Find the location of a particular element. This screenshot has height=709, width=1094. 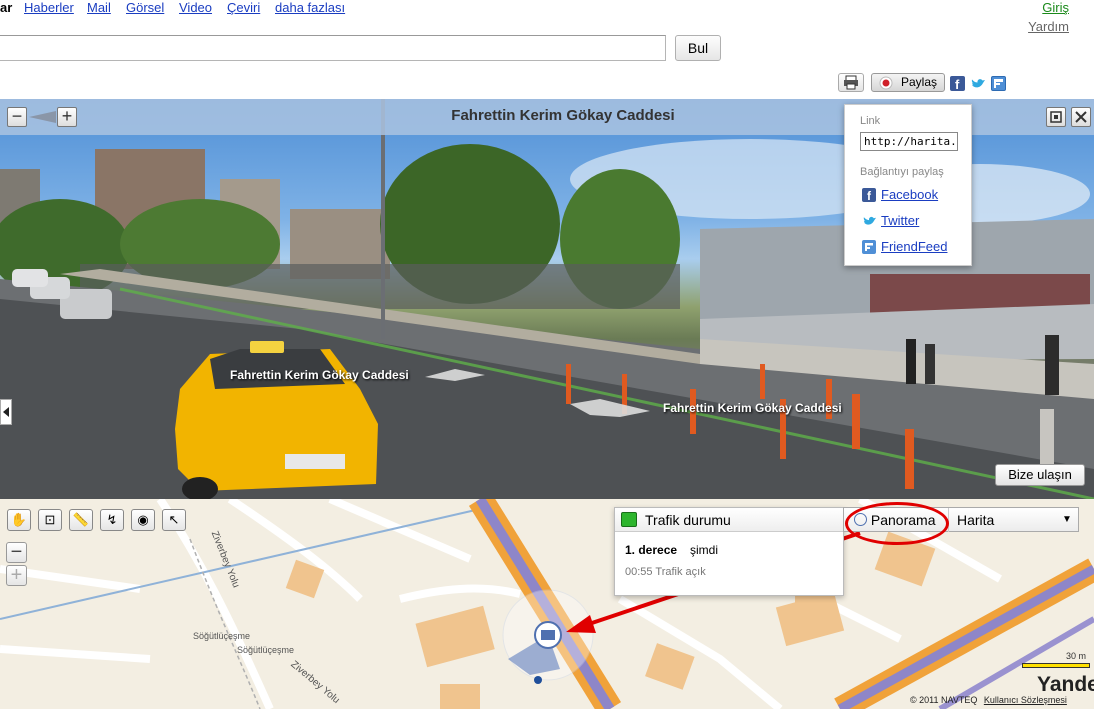

ruler-tool-button: 📏 is located at coordinates (81, 520).